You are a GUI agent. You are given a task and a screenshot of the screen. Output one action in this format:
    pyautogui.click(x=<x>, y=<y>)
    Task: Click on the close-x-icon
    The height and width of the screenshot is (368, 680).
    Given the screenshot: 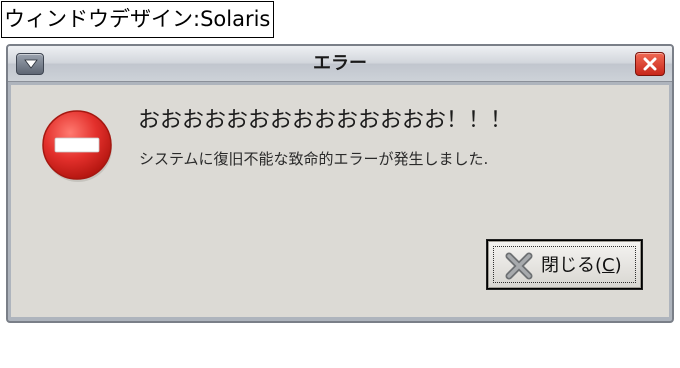 What is the action you would take?
    pyautogui.click(x=519, y=268)
    